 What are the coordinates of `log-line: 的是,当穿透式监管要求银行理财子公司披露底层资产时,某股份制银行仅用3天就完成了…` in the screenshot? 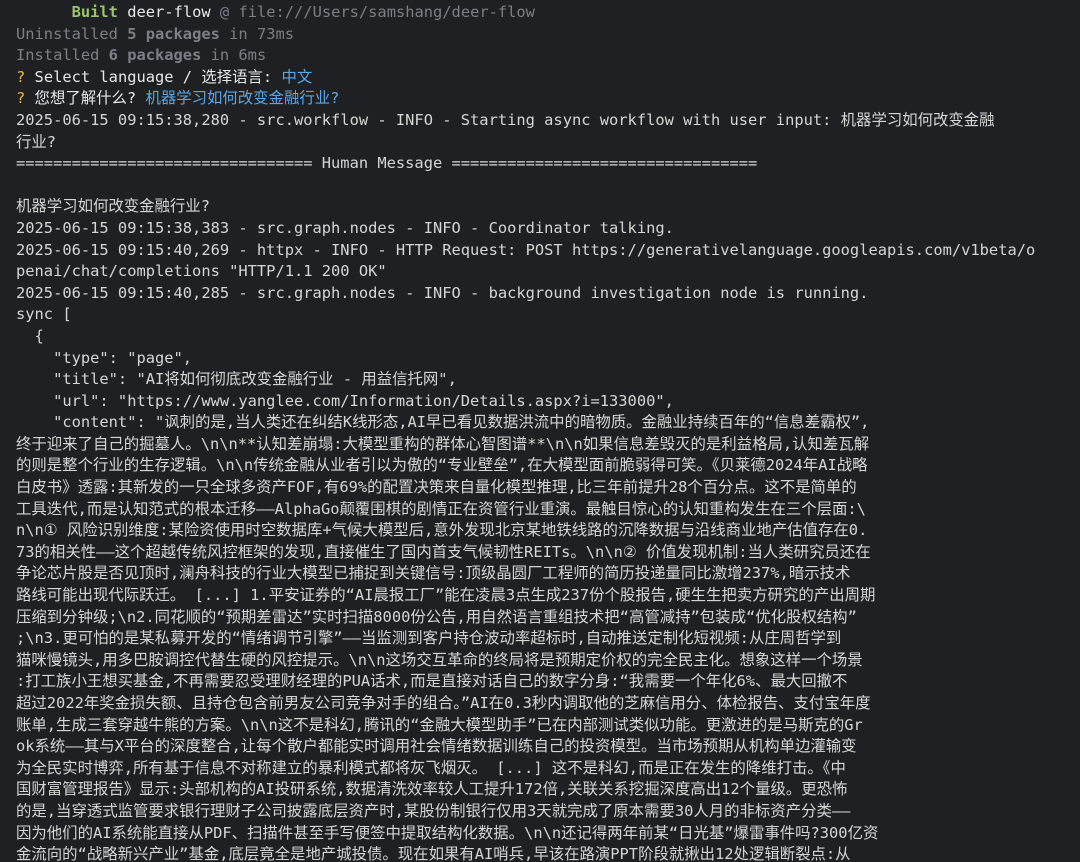 It's located at (433, 810).